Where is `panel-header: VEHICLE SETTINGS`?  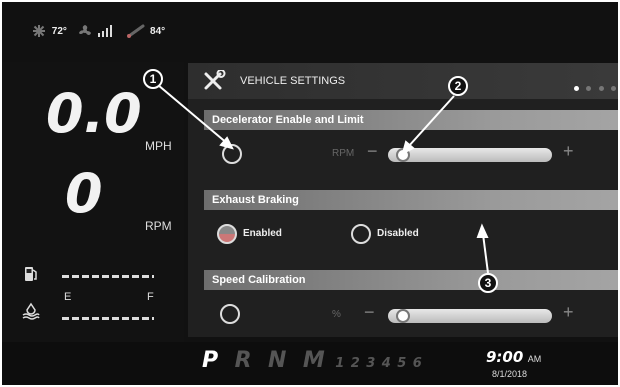 panel-header: VEHICLE SETTINGS is located at coordinates (403, 81).